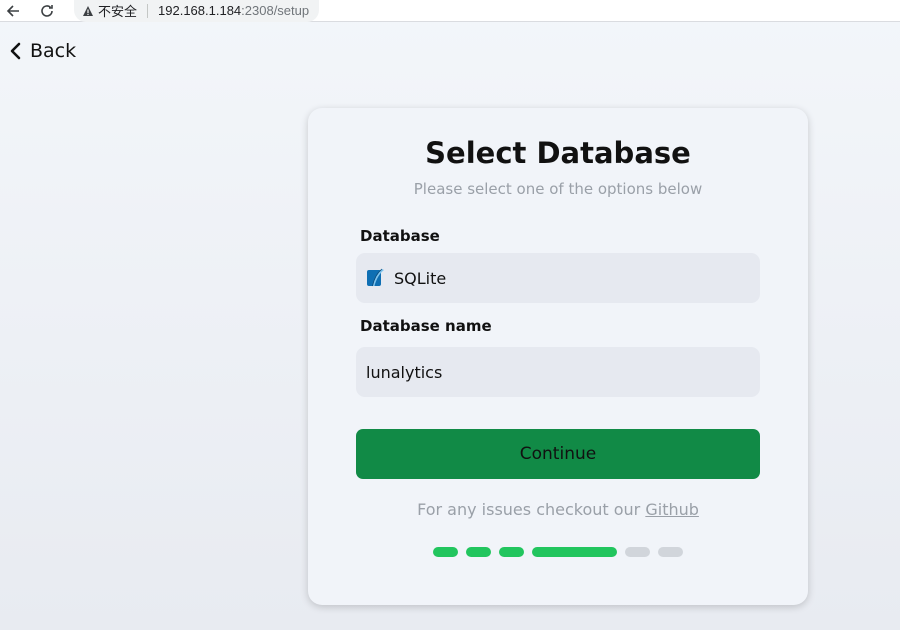  I want to click on address-bar: 不安全 192.168.1.184:2308/setup, so click(197, 11).